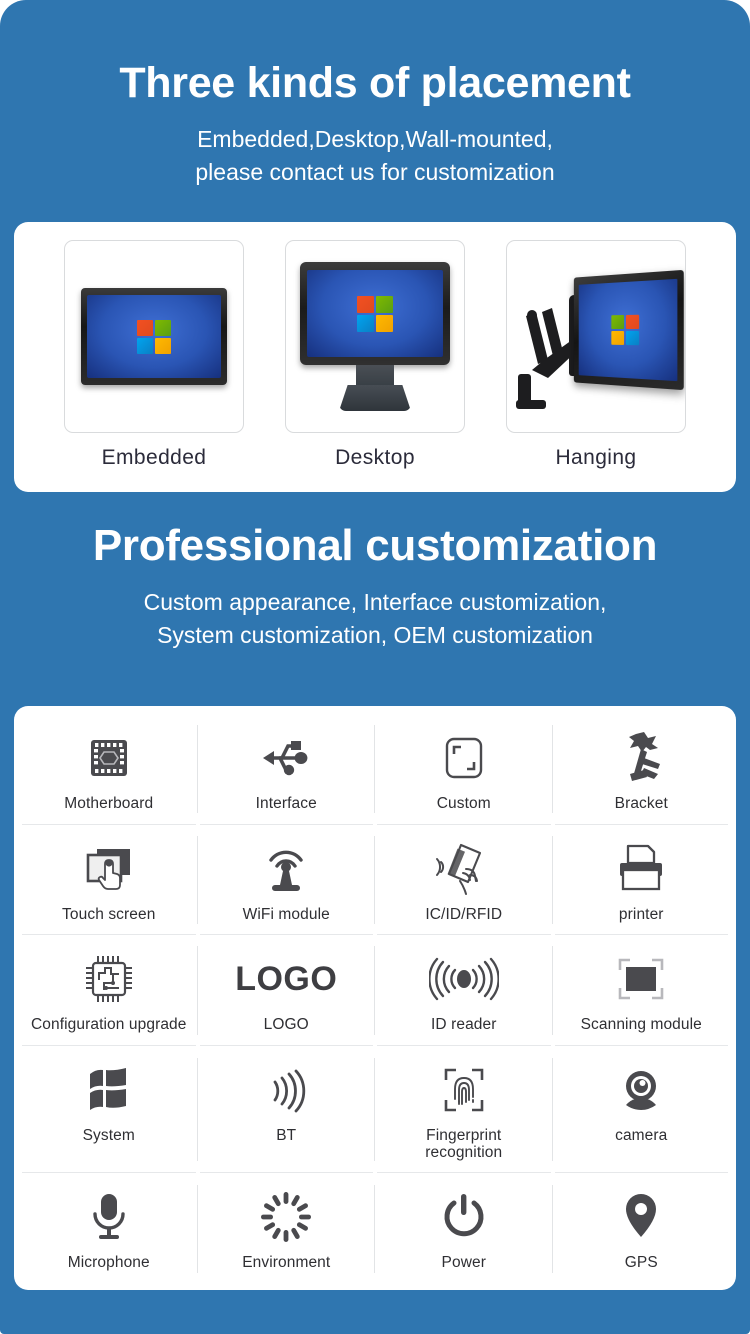 The width and height of the screenshot is (750, 1334). What do you see at coordinates (109, 914) in the screenshot?
I see `feature-label: Touch screen` at bounding box center [109, 914].